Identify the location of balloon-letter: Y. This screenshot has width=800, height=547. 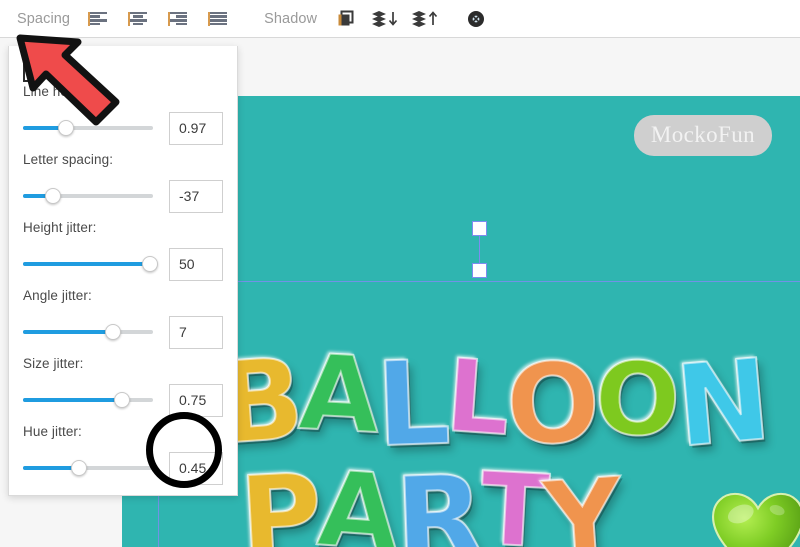
(583, 500).